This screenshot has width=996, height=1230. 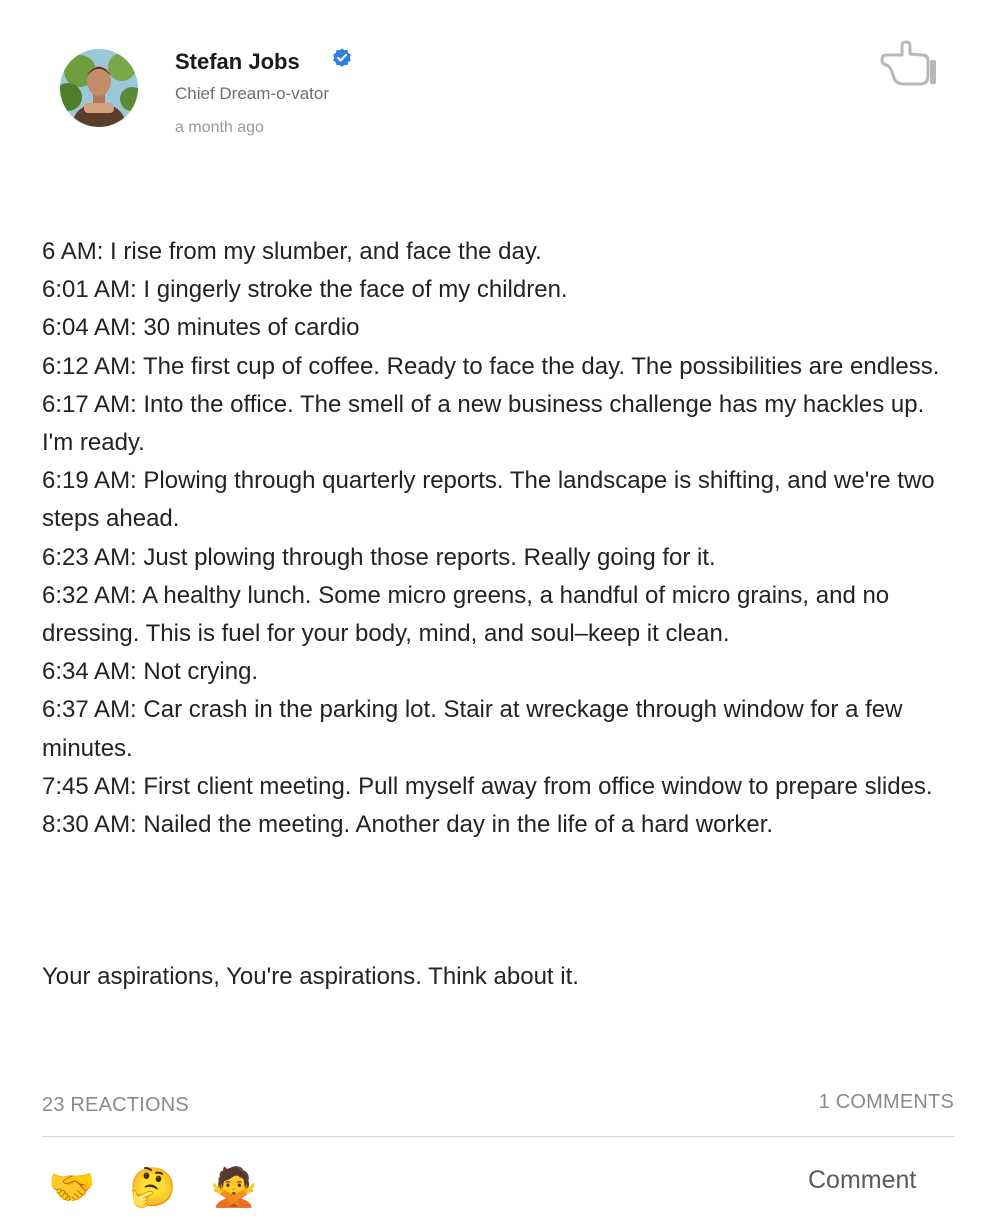 I want to click on verified-badge-icon, so click(x=342, y=57).